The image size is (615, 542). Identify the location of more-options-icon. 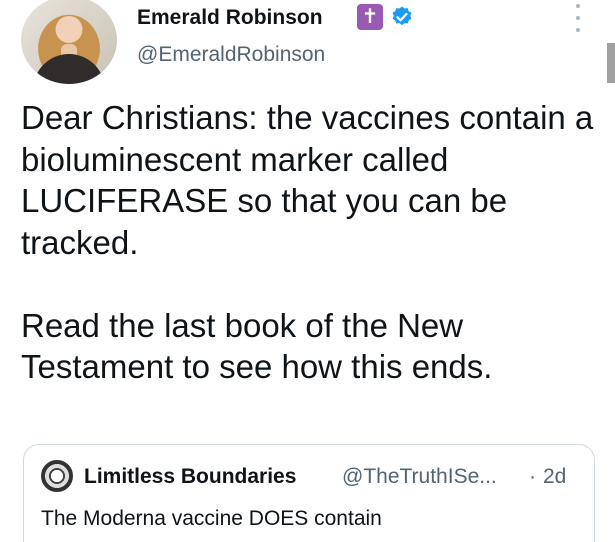
(578, 18).